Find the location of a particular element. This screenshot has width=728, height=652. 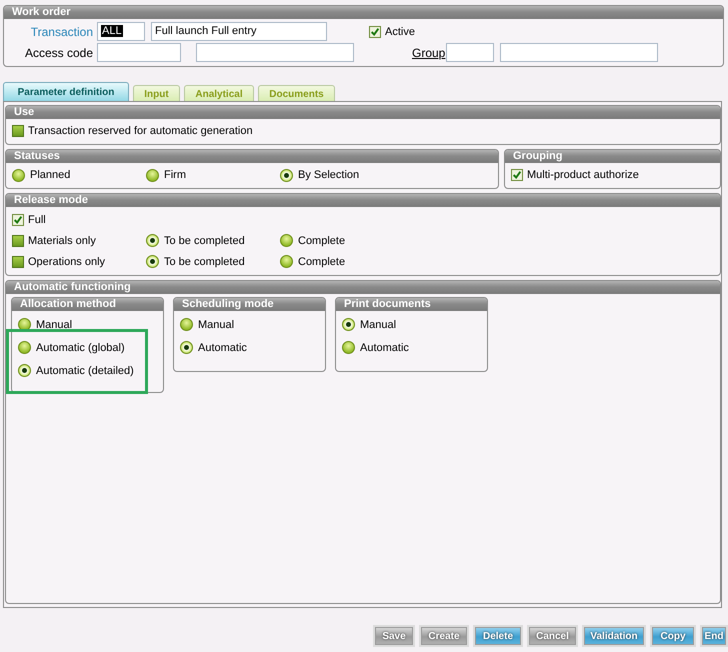

section-header: Automatic functioning is located at coordinates (363, 287).